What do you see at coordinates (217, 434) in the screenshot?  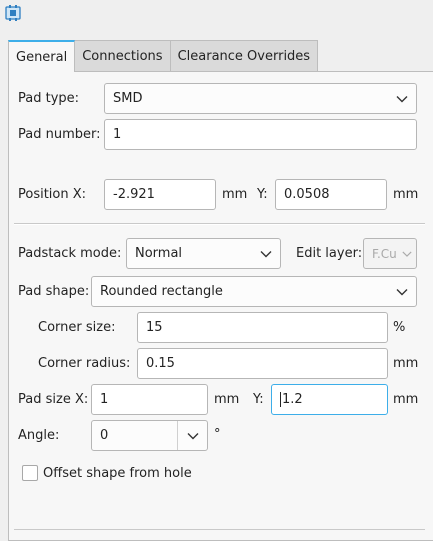 I see `angle-unit: °` at bounding box center [217, 434].